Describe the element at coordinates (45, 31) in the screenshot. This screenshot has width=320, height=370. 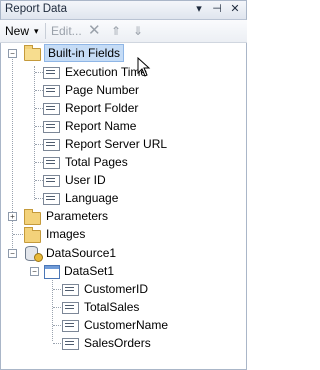
I see `toolbar-separator` at that location.